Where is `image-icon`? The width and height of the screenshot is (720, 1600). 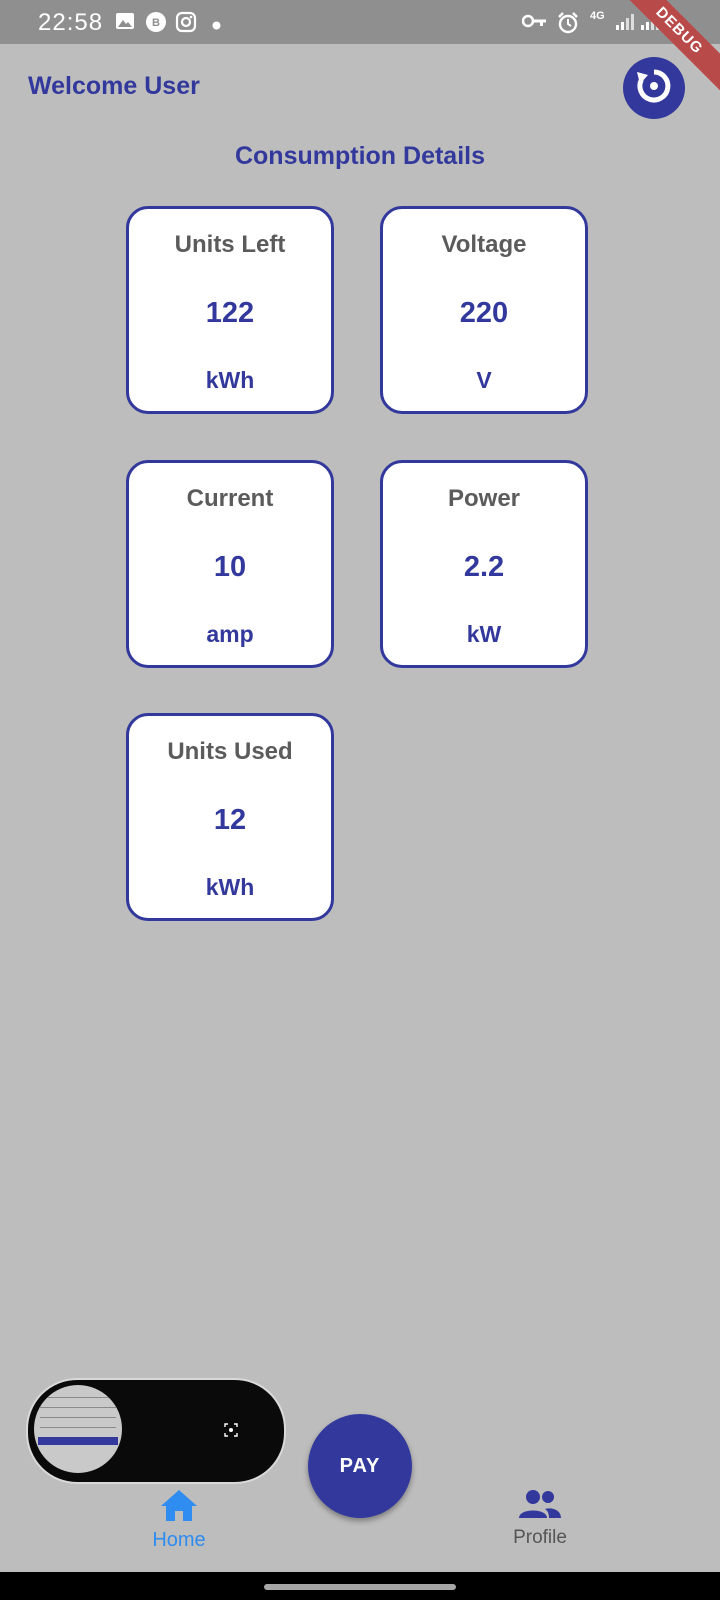
image-icon is located at coordinates (125, 23).